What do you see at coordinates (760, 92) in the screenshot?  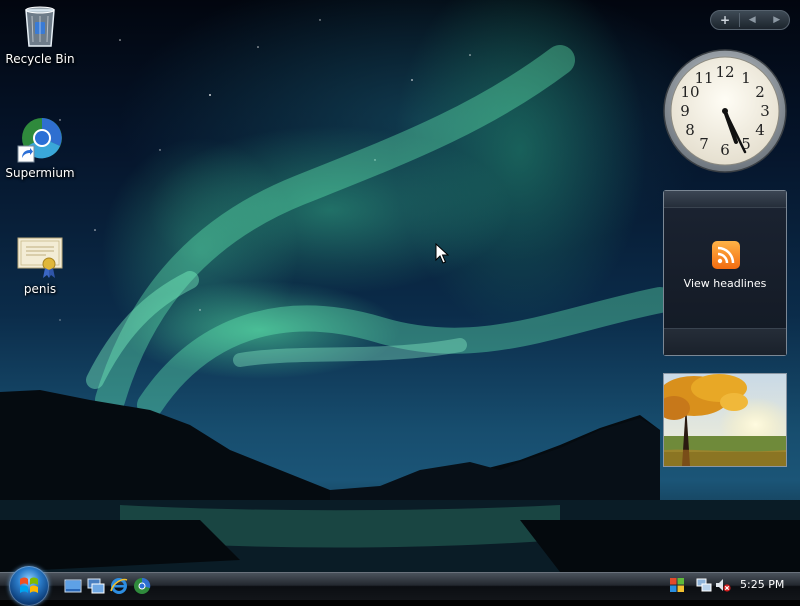 I see `clock-numeral: 2` at bounding box center [760, 92].